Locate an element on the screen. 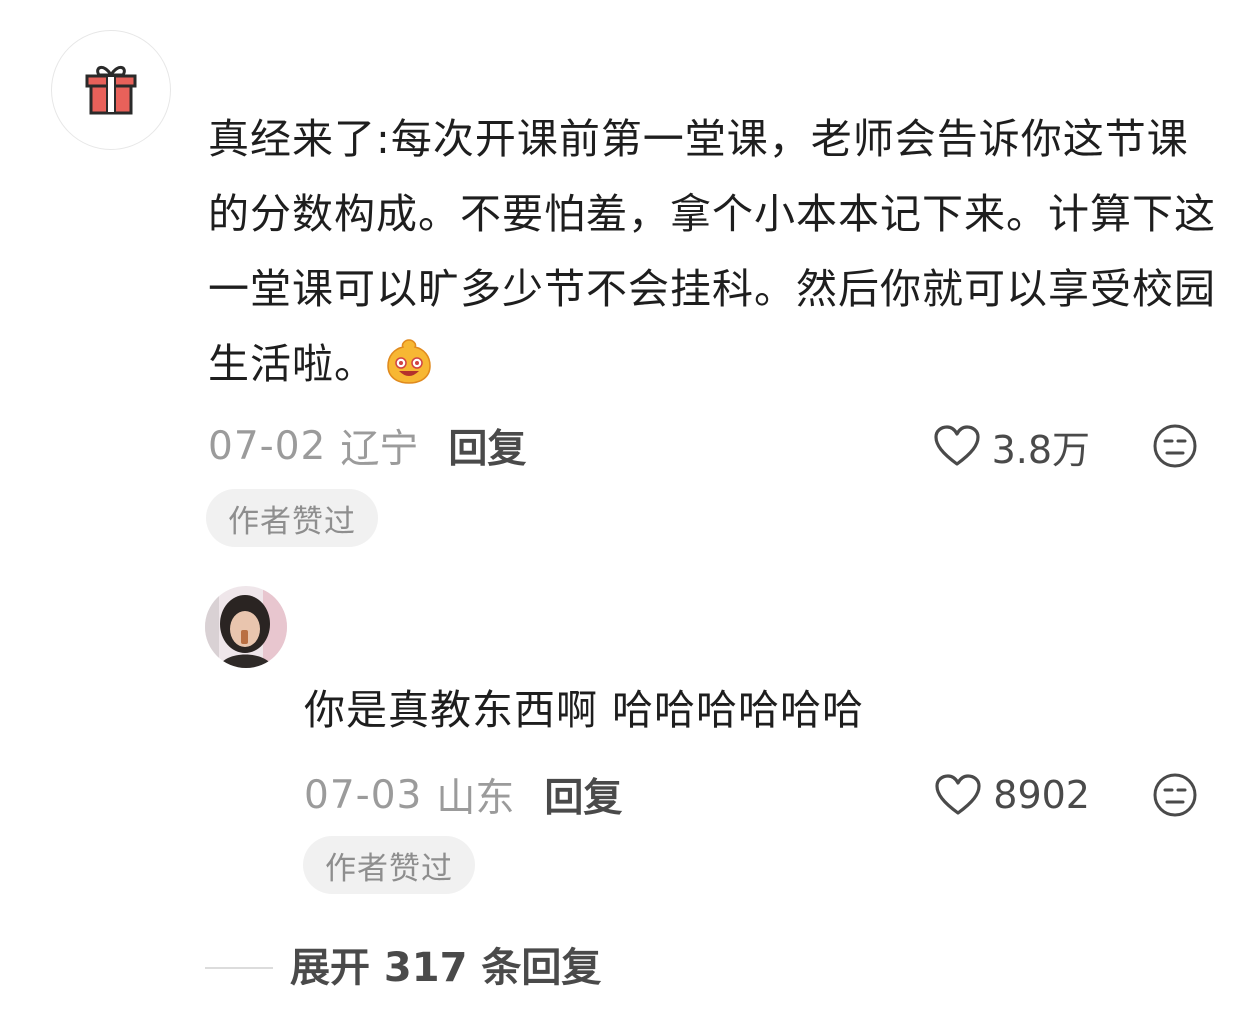  reply-location: 山东 is located at coordinates (475, 798).